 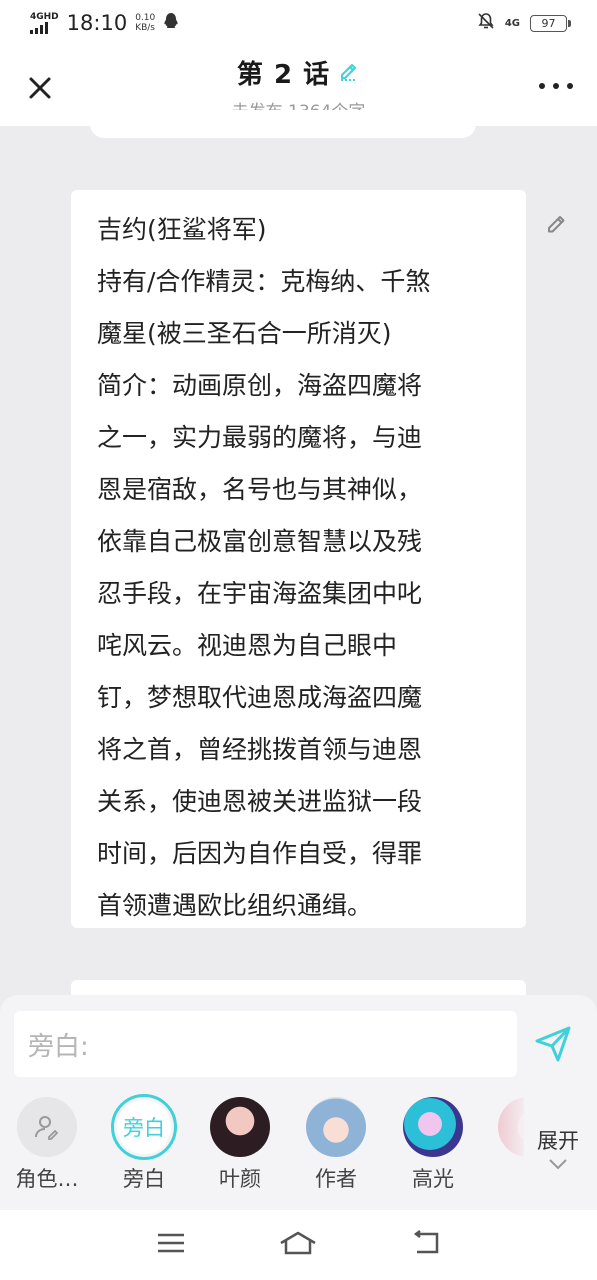 I want to click on add-role-icon, so click(x=47, y=1128).